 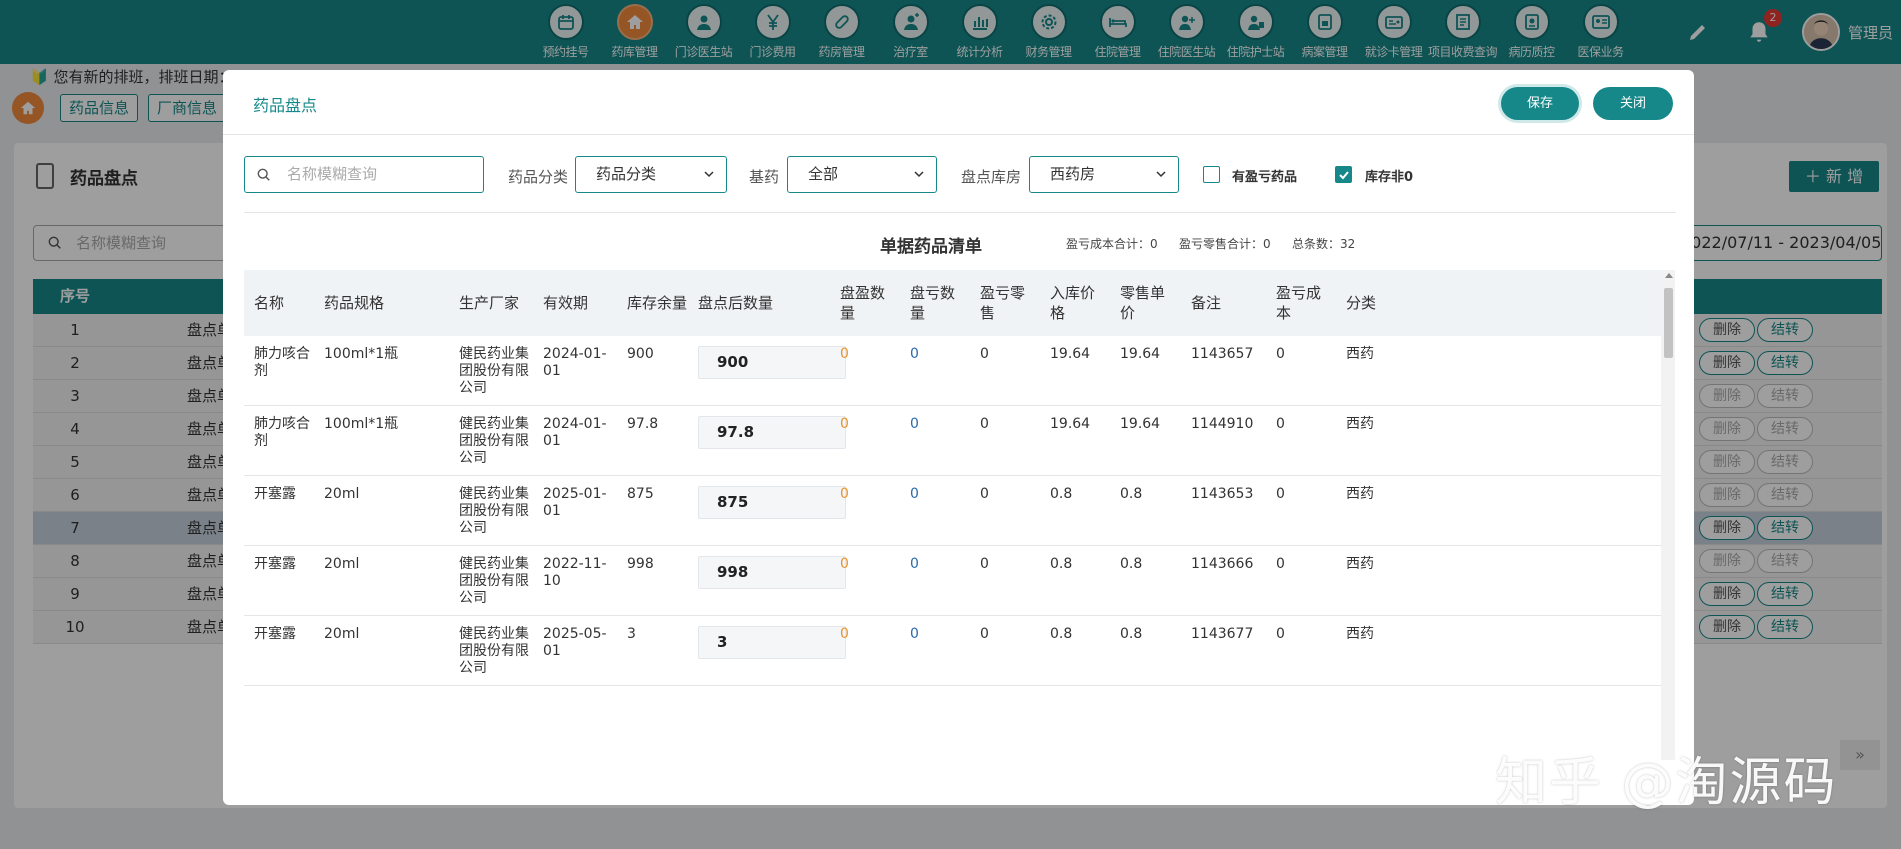 I want to click on cell-stock: 900, so click(x=640, y=354).